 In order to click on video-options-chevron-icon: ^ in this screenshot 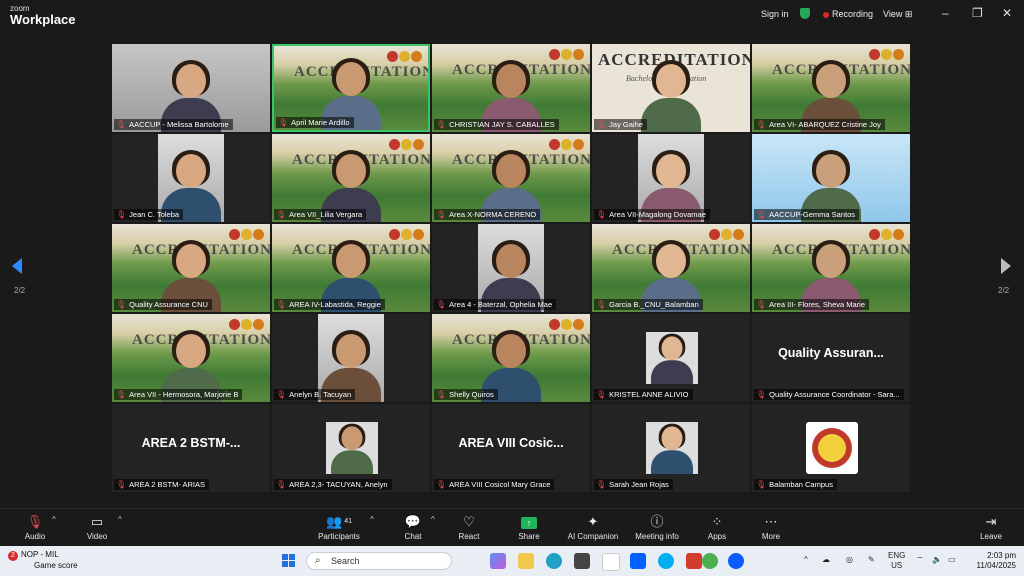, I will do `click(120, 519)`.